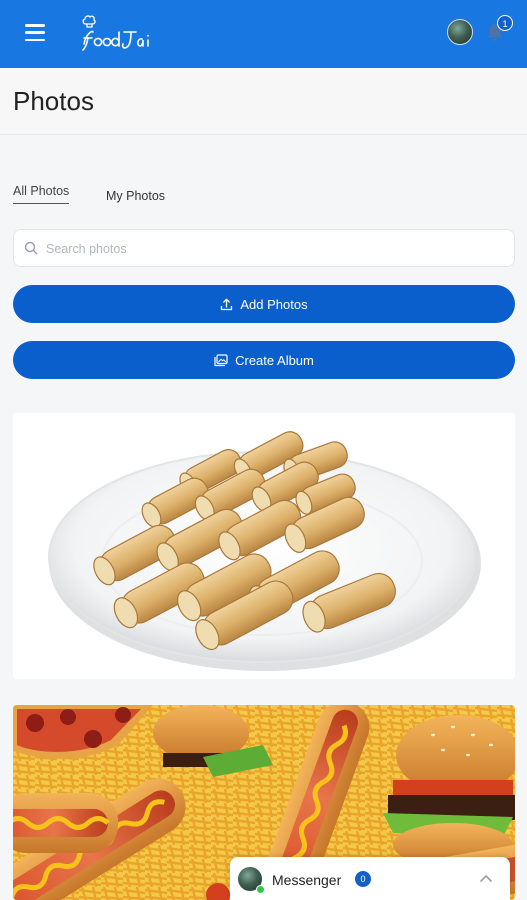  What do you see at coordinates (505, 23) in the screenshot?
I see `notification-badge: 1` at bounding box center [505, 23].